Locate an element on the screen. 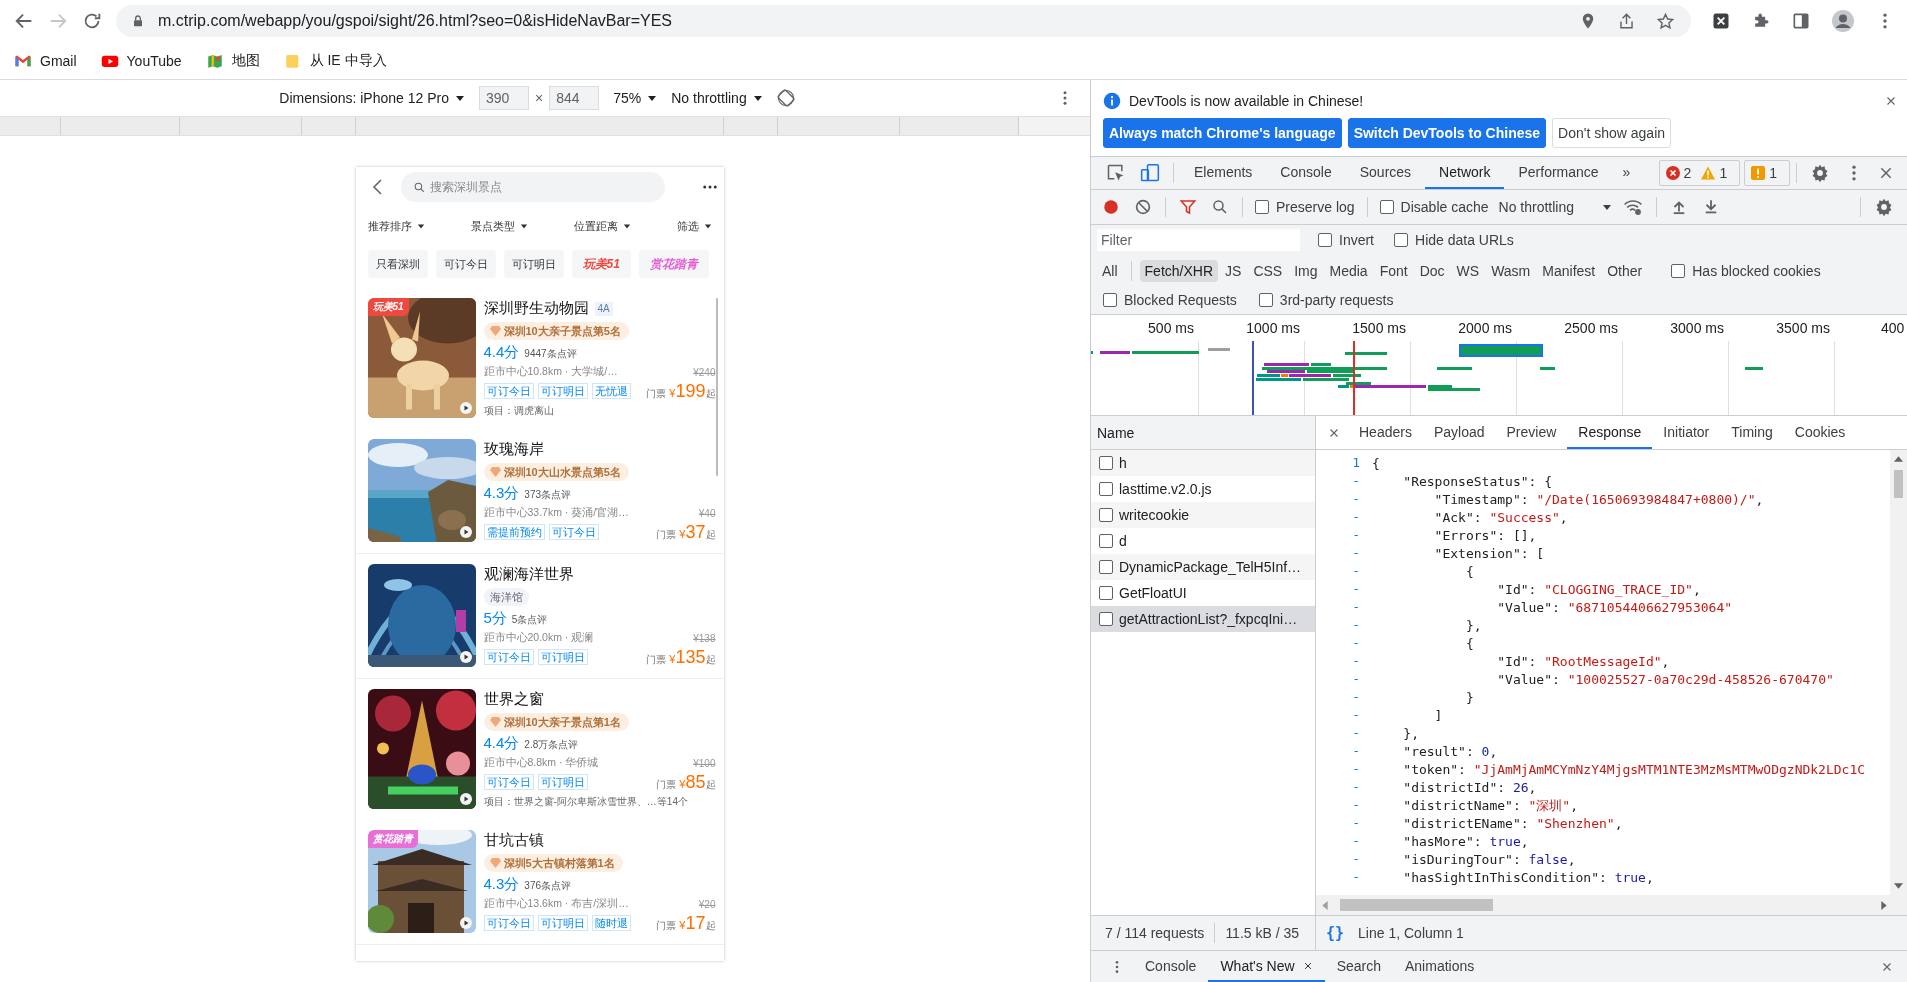  inspect-icon is located at coordinates (1116, 173).